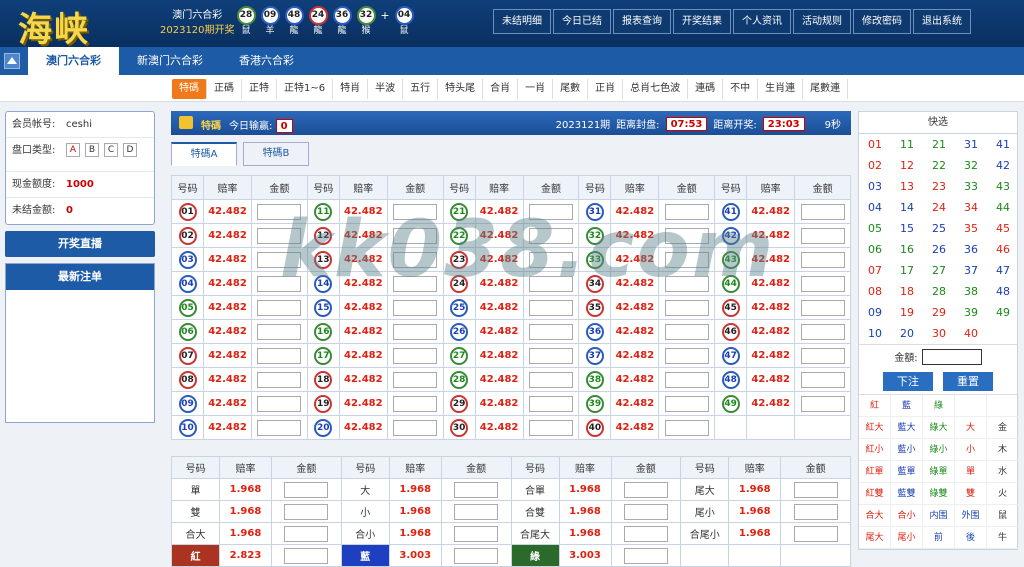 This screenshot has height=567, width=1024. What do you see at coordinates (522, 21) in the screenshot?
I see `nav-item-1: 未结明细` at bounding box center [522, 21].